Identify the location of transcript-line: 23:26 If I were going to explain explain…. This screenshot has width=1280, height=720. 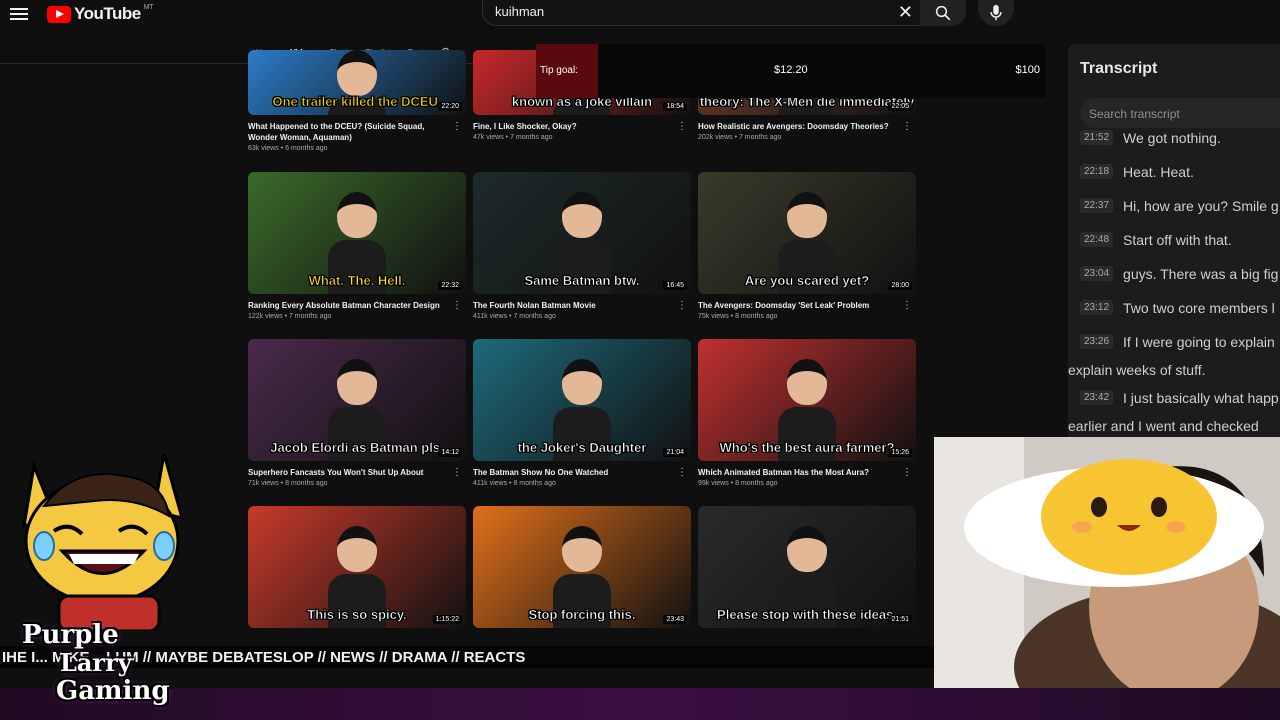
(1174, 356).